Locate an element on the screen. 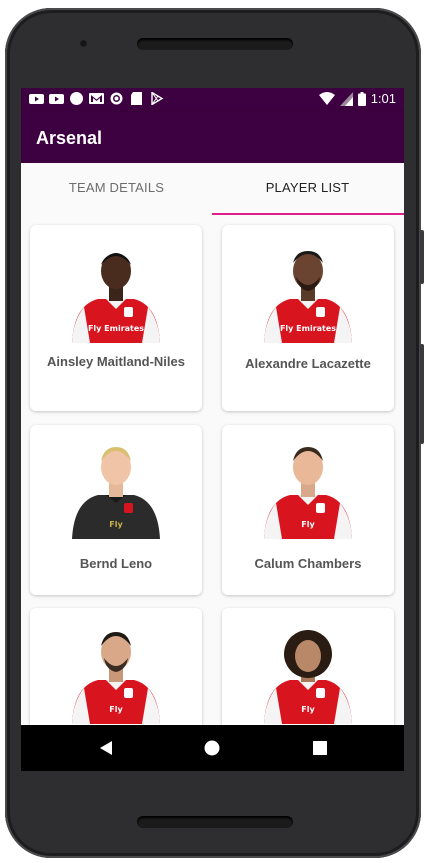 This screenshot has width=427, height=863. gmail-icon is located at coordinates (96, 98).